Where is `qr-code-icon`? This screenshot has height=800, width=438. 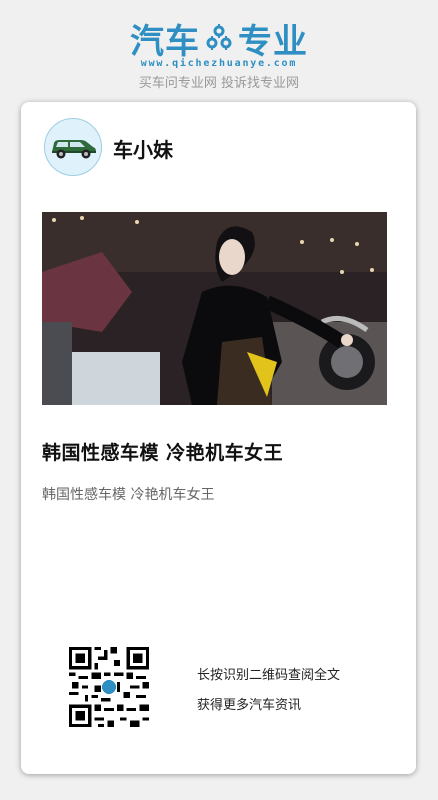 qr-code-icon is located at coordinates (109, 687).